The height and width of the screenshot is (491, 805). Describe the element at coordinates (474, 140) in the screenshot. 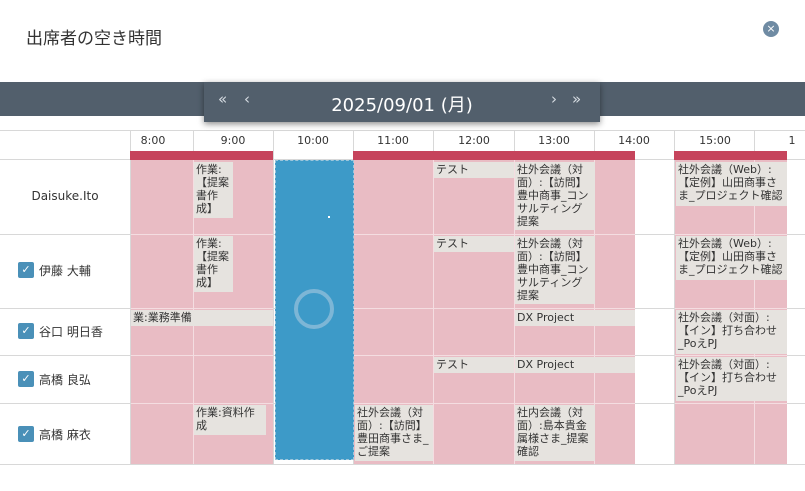

I see `time-label: 12:00` at that location.